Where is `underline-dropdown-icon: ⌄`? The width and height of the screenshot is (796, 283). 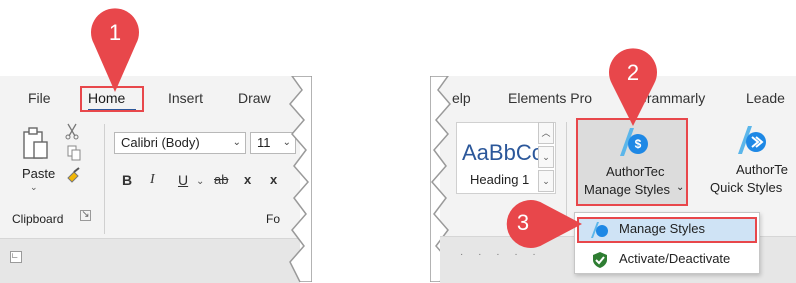
underline-dropdown-icon: ⌄ is located at coordinates (200, 181).